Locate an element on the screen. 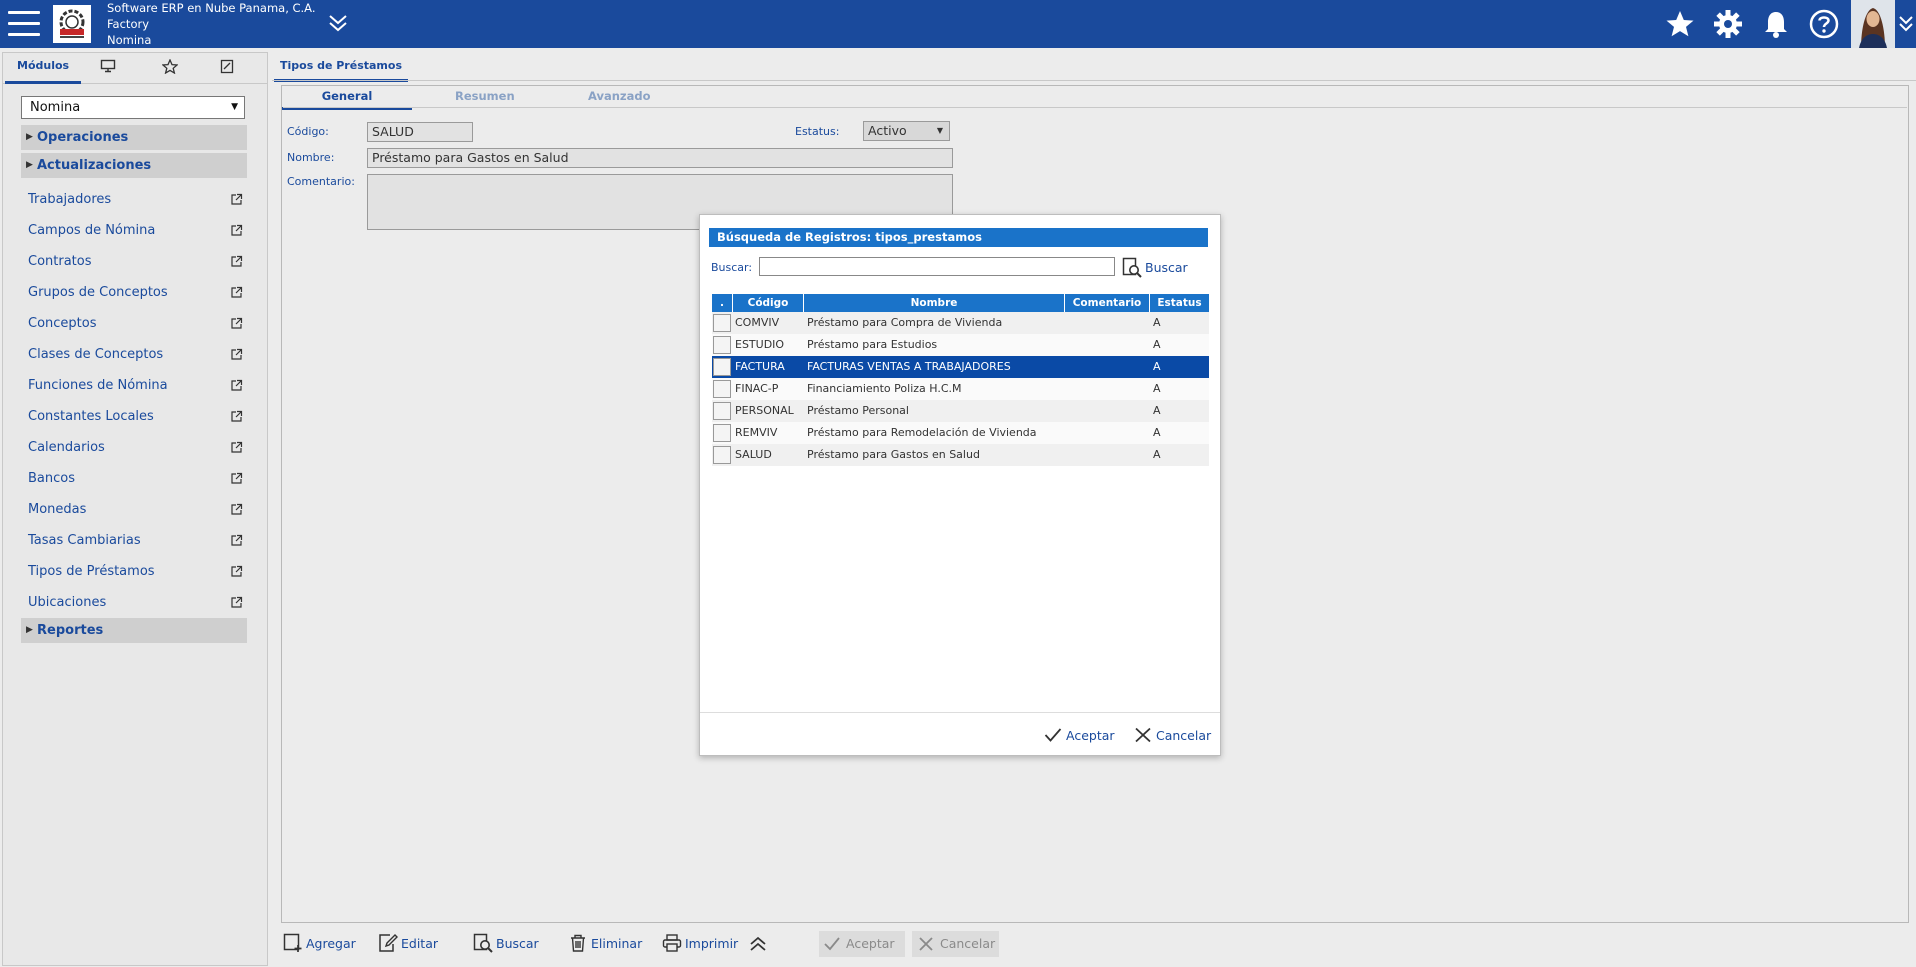  sidebar-item: Funciones de Nómina is located at coordinates (135, 386).